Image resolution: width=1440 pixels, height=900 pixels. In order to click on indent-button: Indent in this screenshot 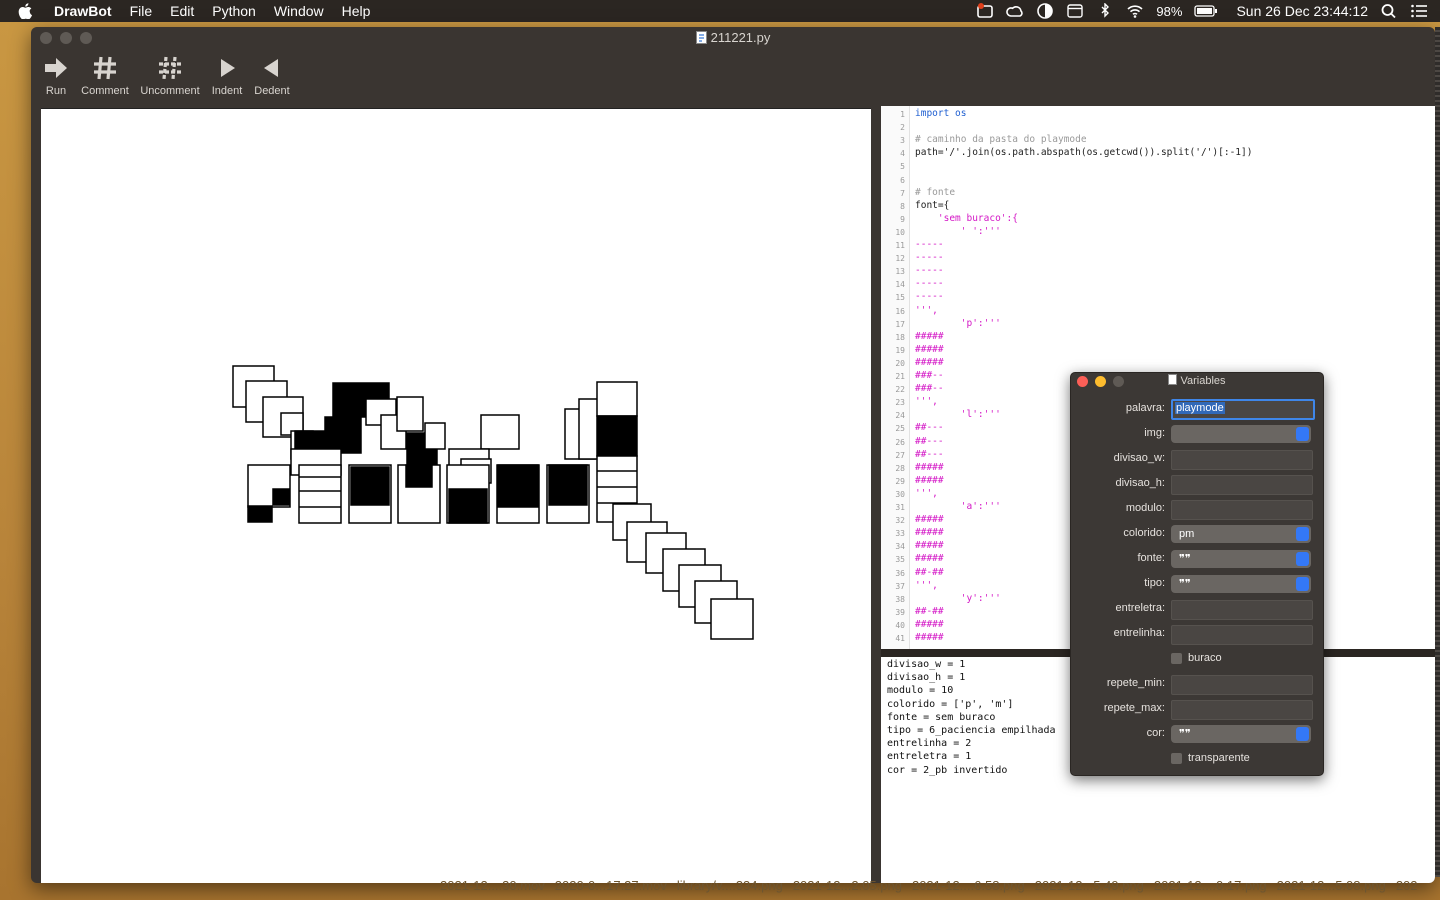, I will do `click(227, 76)`.